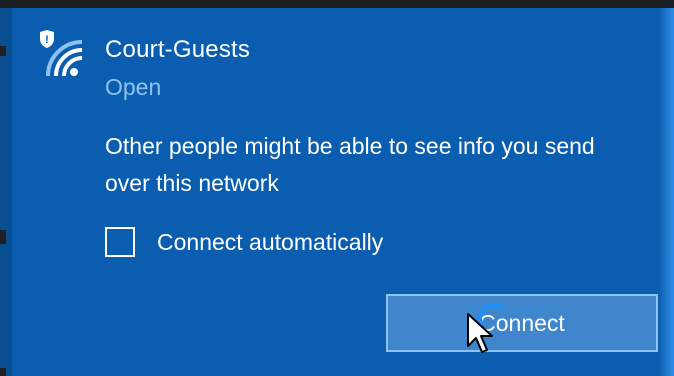  Describe the element at coordinates (480, 333) in the screenshot. I see `mouse-cursor-icon` at that location.